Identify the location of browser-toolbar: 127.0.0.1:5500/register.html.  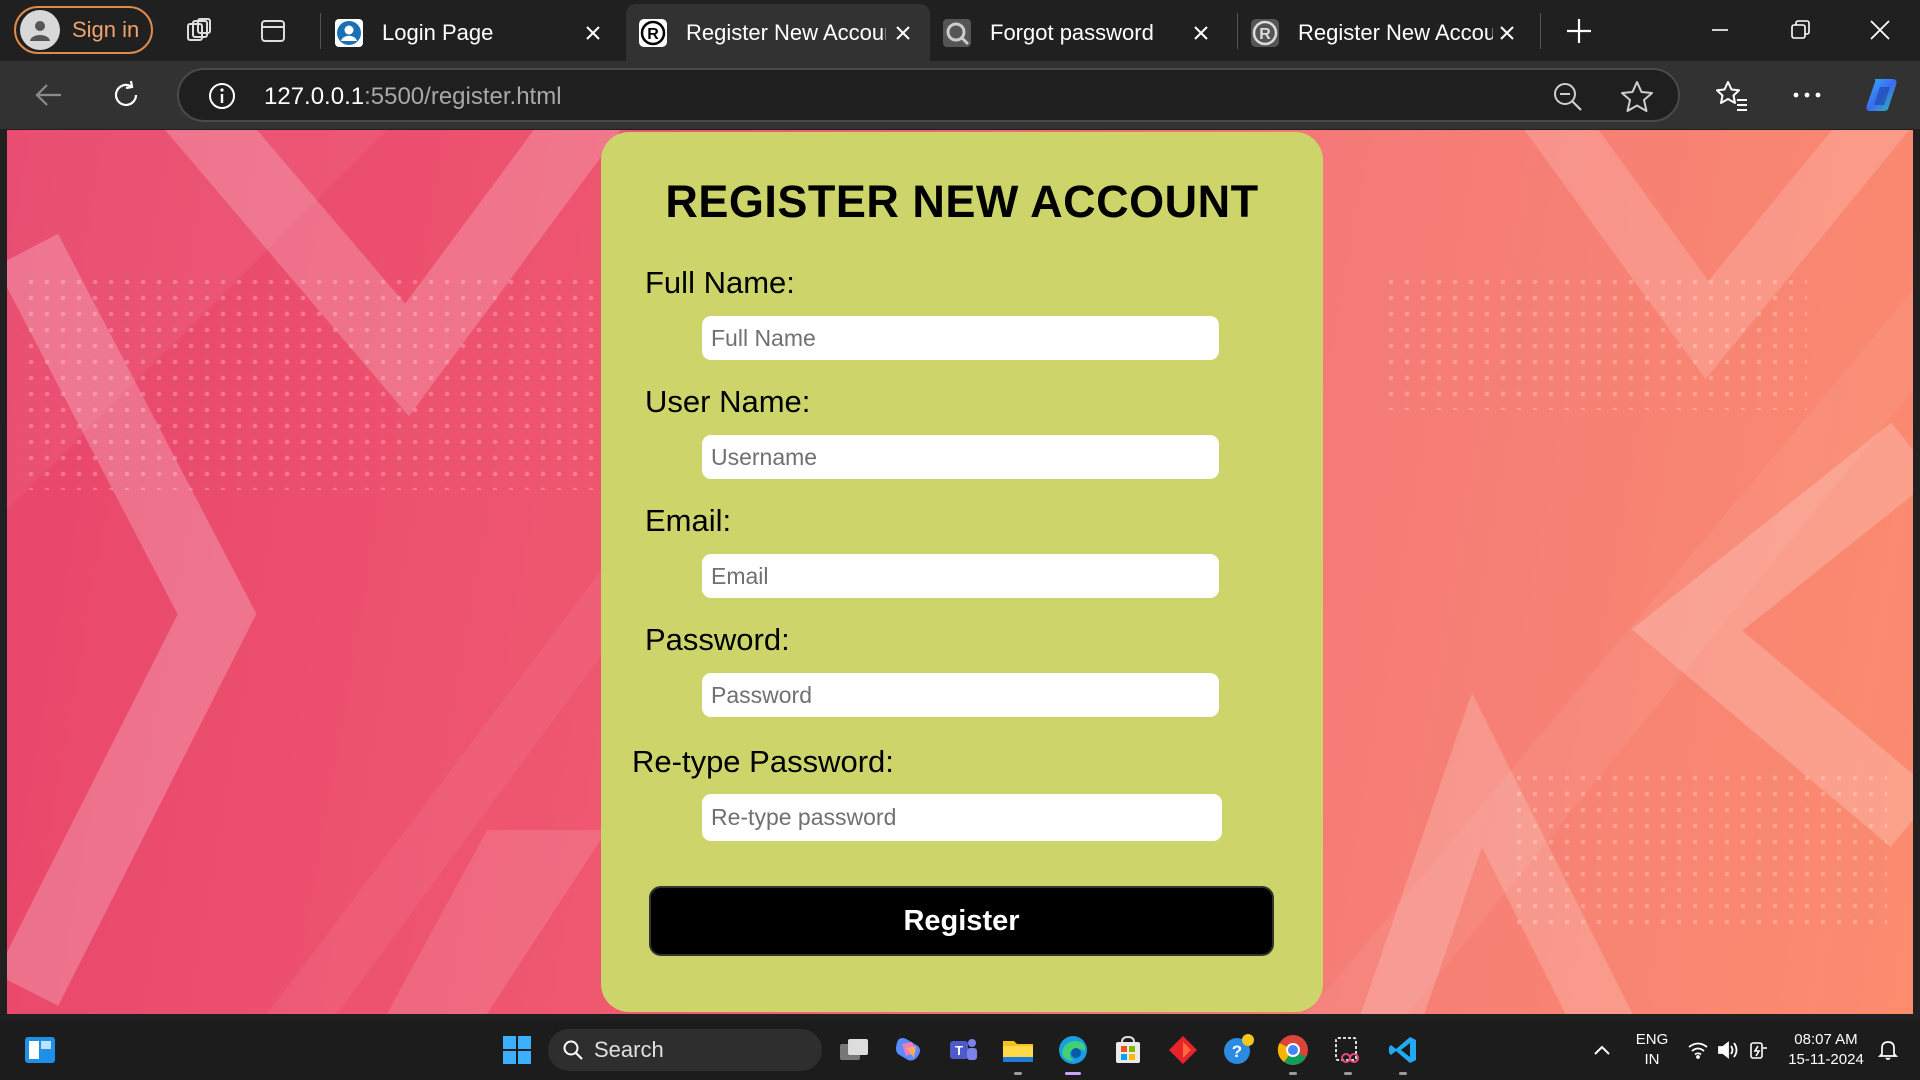
(960, 95).